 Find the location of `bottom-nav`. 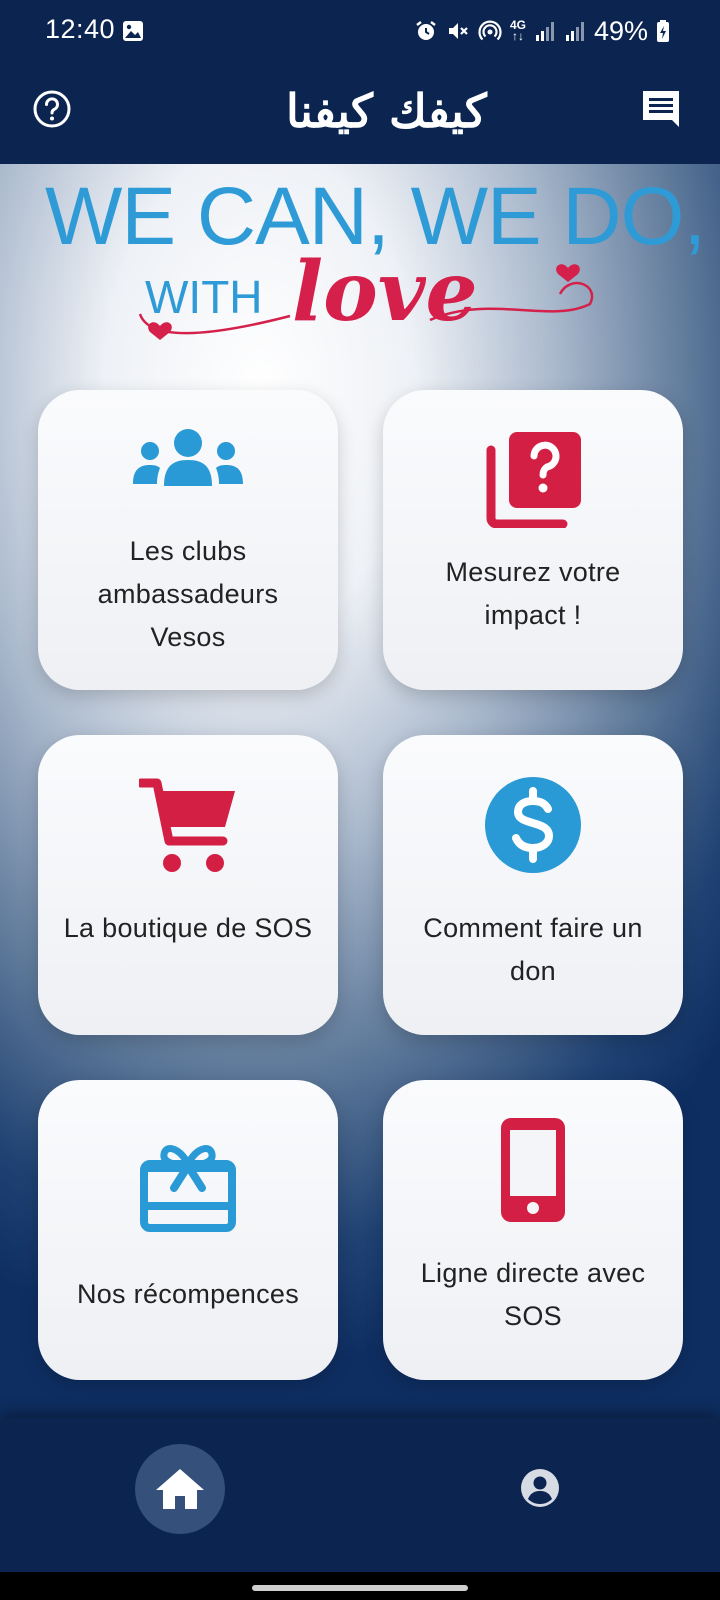

bottom-nav is located at coordinates (360, 1495).